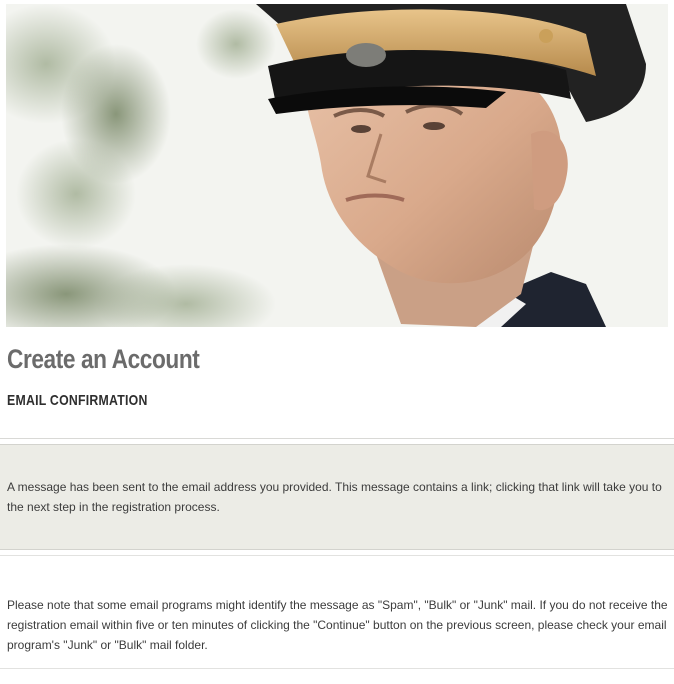  I want to click on divider, so click(337, 438).